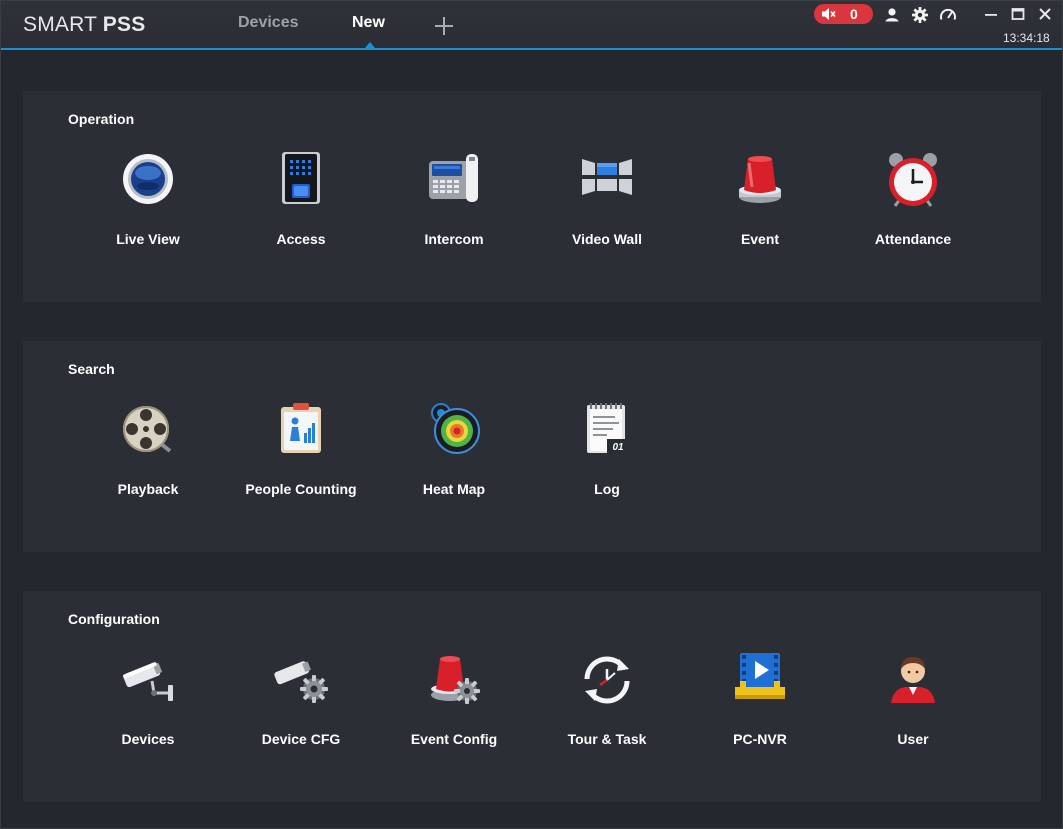 This screenshot has width=1063, height=829. I want to click on playback-icon, so click(147, 429).